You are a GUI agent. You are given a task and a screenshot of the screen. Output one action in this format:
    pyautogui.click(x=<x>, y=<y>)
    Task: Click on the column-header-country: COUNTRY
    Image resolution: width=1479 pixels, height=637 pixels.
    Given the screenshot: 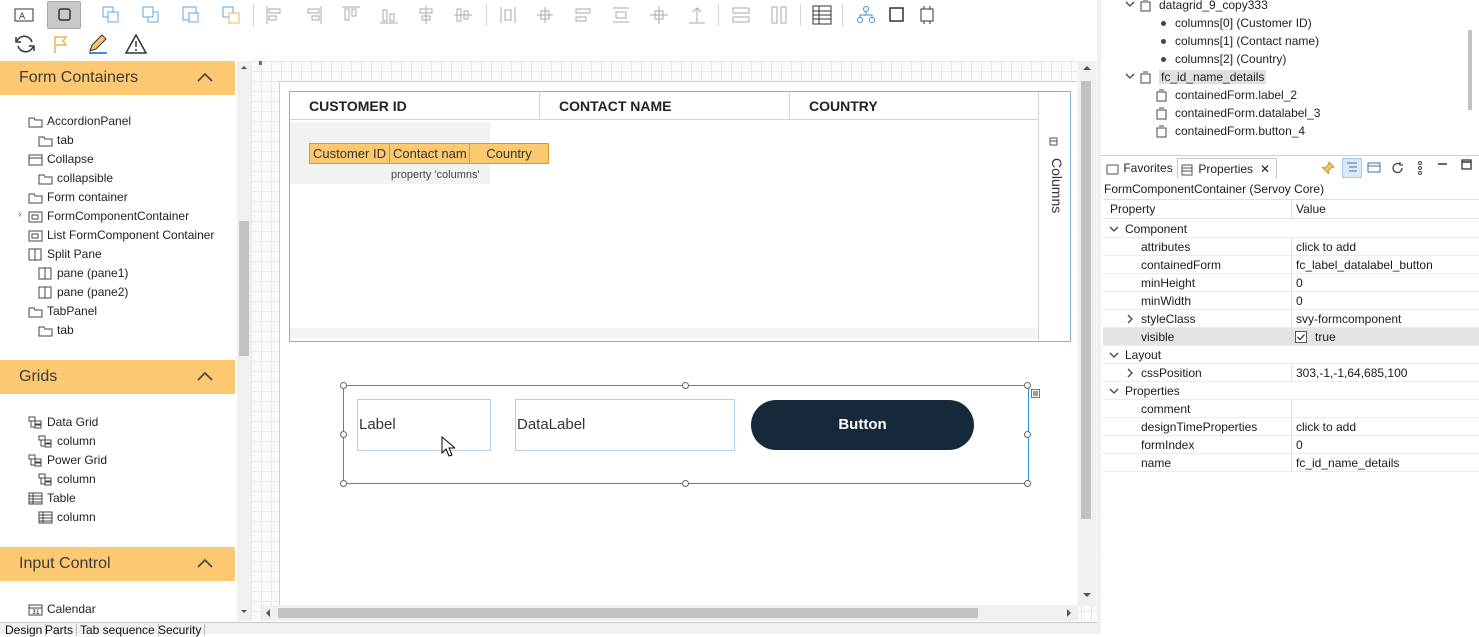 What is the action you would take?
    pyautogui.click(x=914, y=106)
    